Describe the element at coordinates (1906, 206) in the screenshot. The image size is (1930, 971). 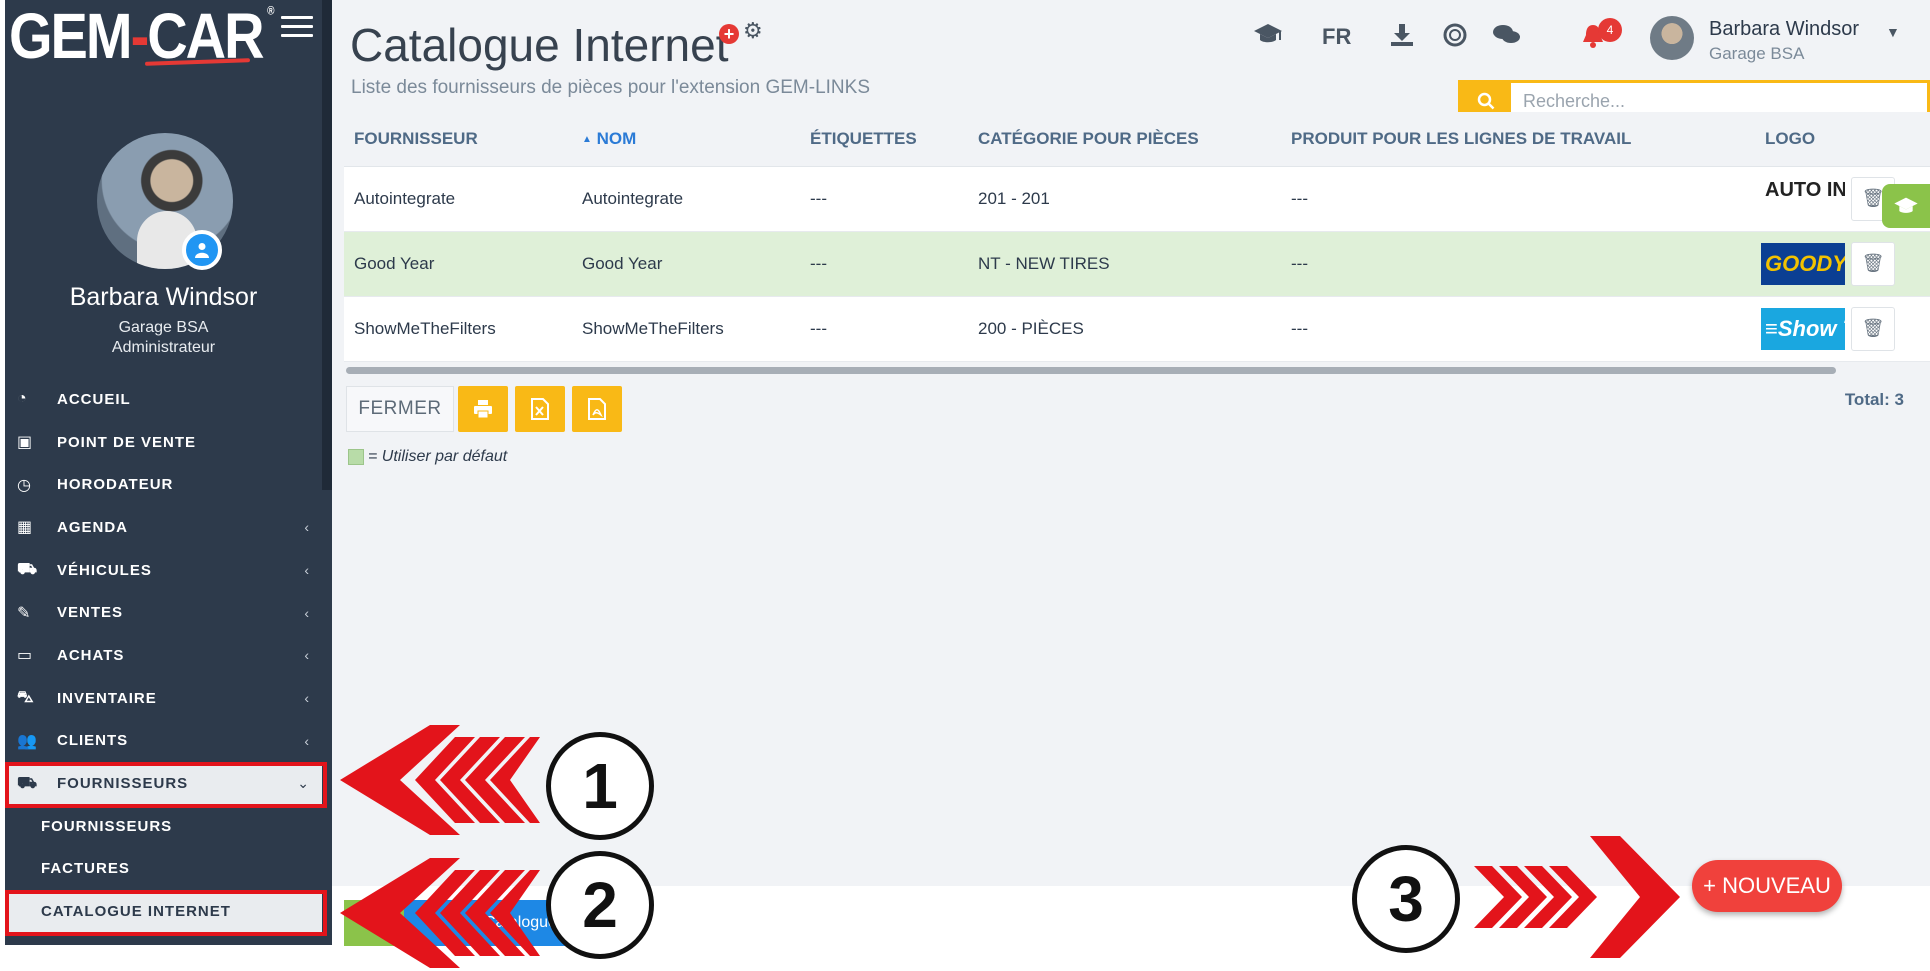
I see `tutorial-tab-graduation-cap-icon` at that location.